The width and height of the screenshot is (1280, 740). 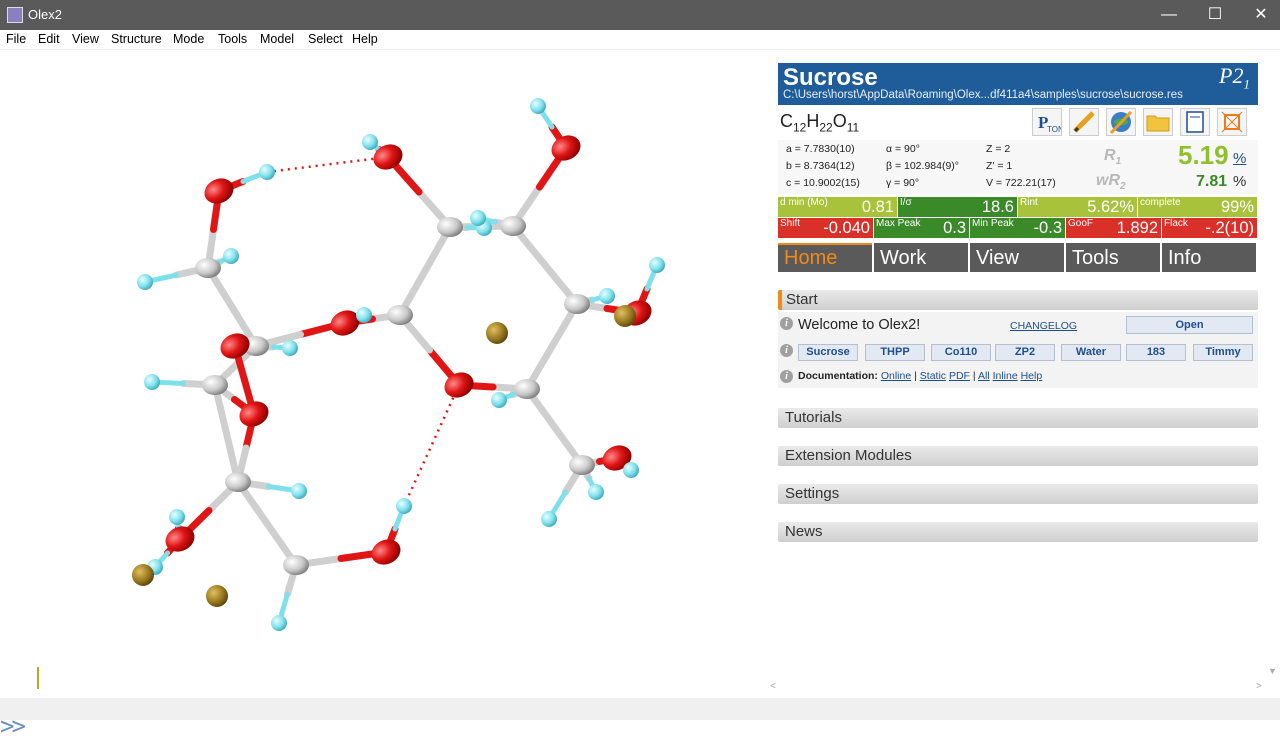 I want to click on tab-tools: Tools, so click(x=1113, y=257).